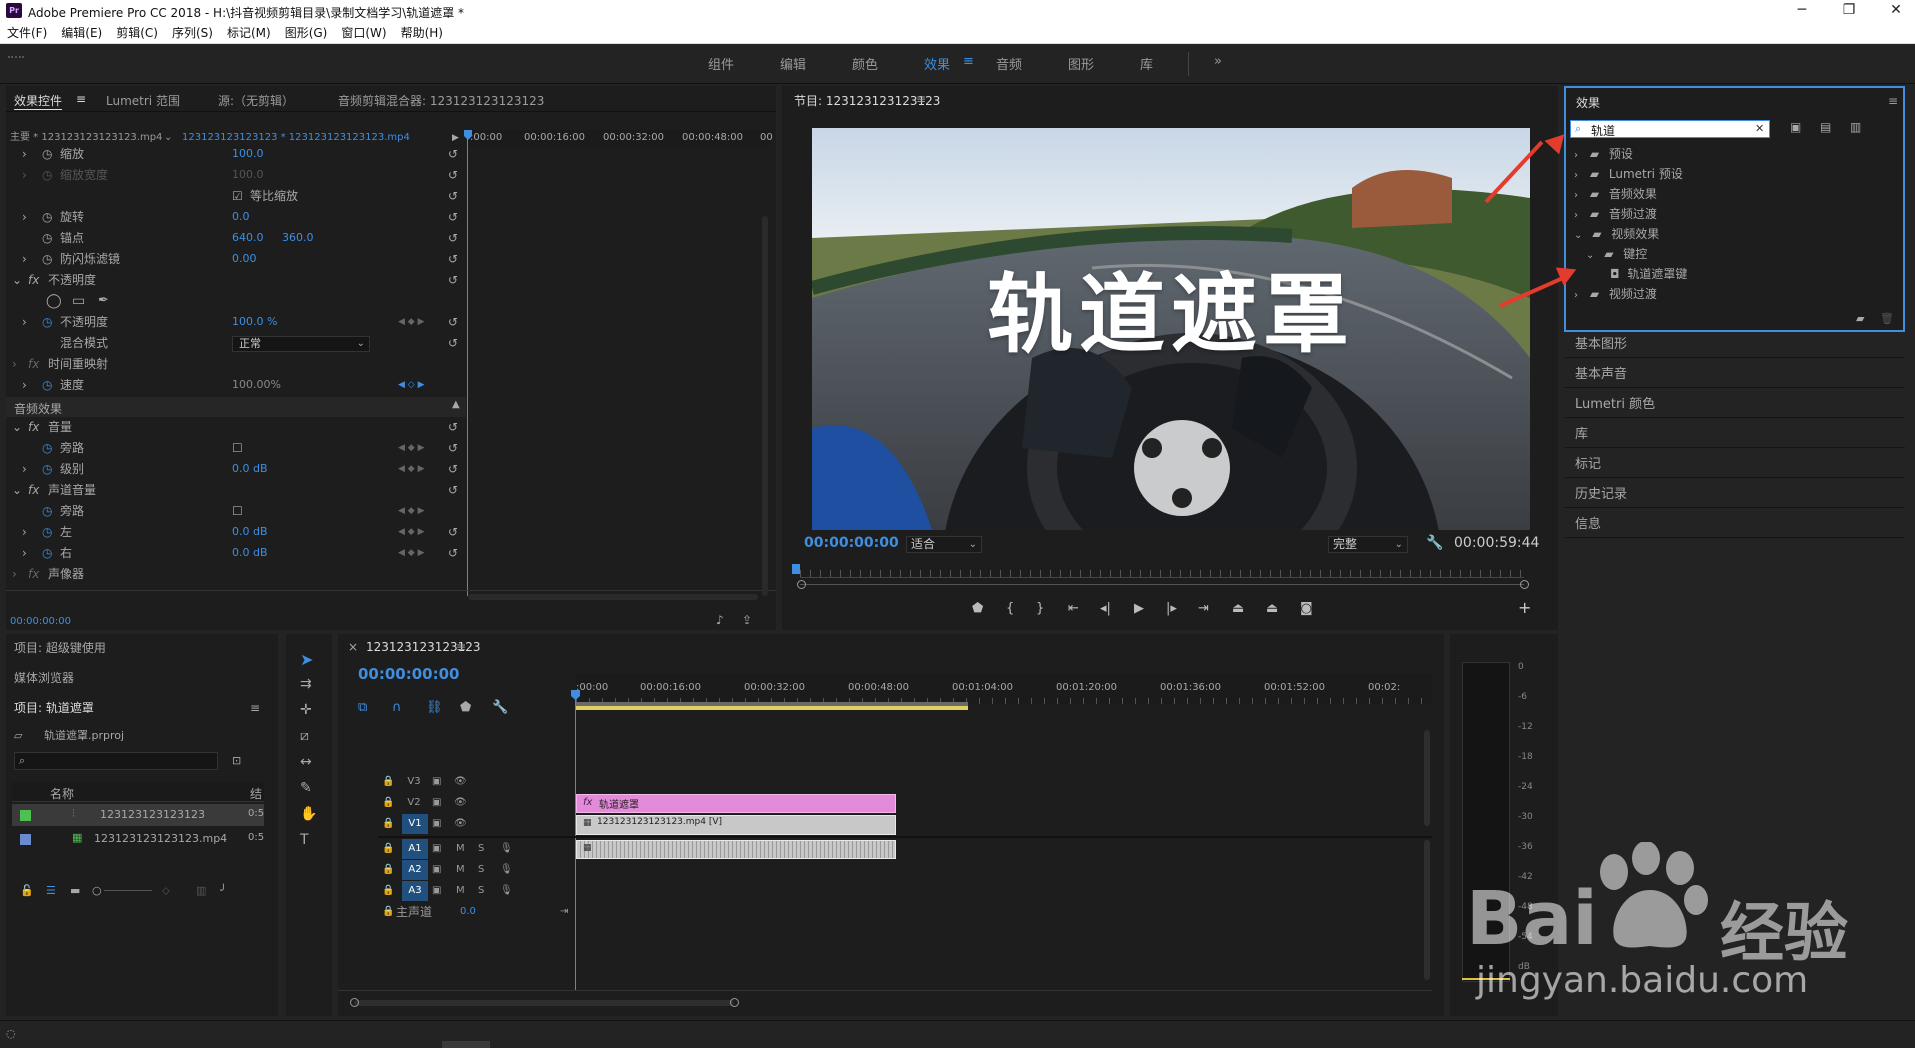  I want to click on tab-lumetri-scopes: Lumetri 范围, so click(143, 100).